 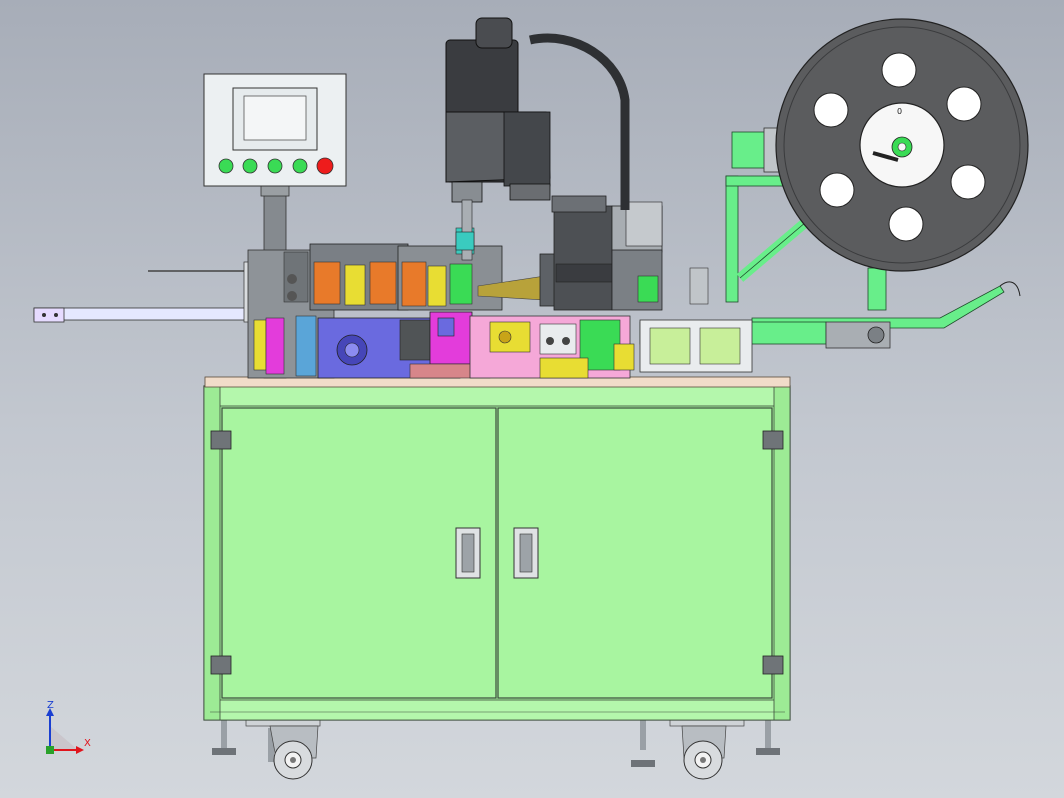 What do you see at coordinates (50, 705) in the screenshot?
I see `z-axis-label: Z` at bounding box center [50, 705].